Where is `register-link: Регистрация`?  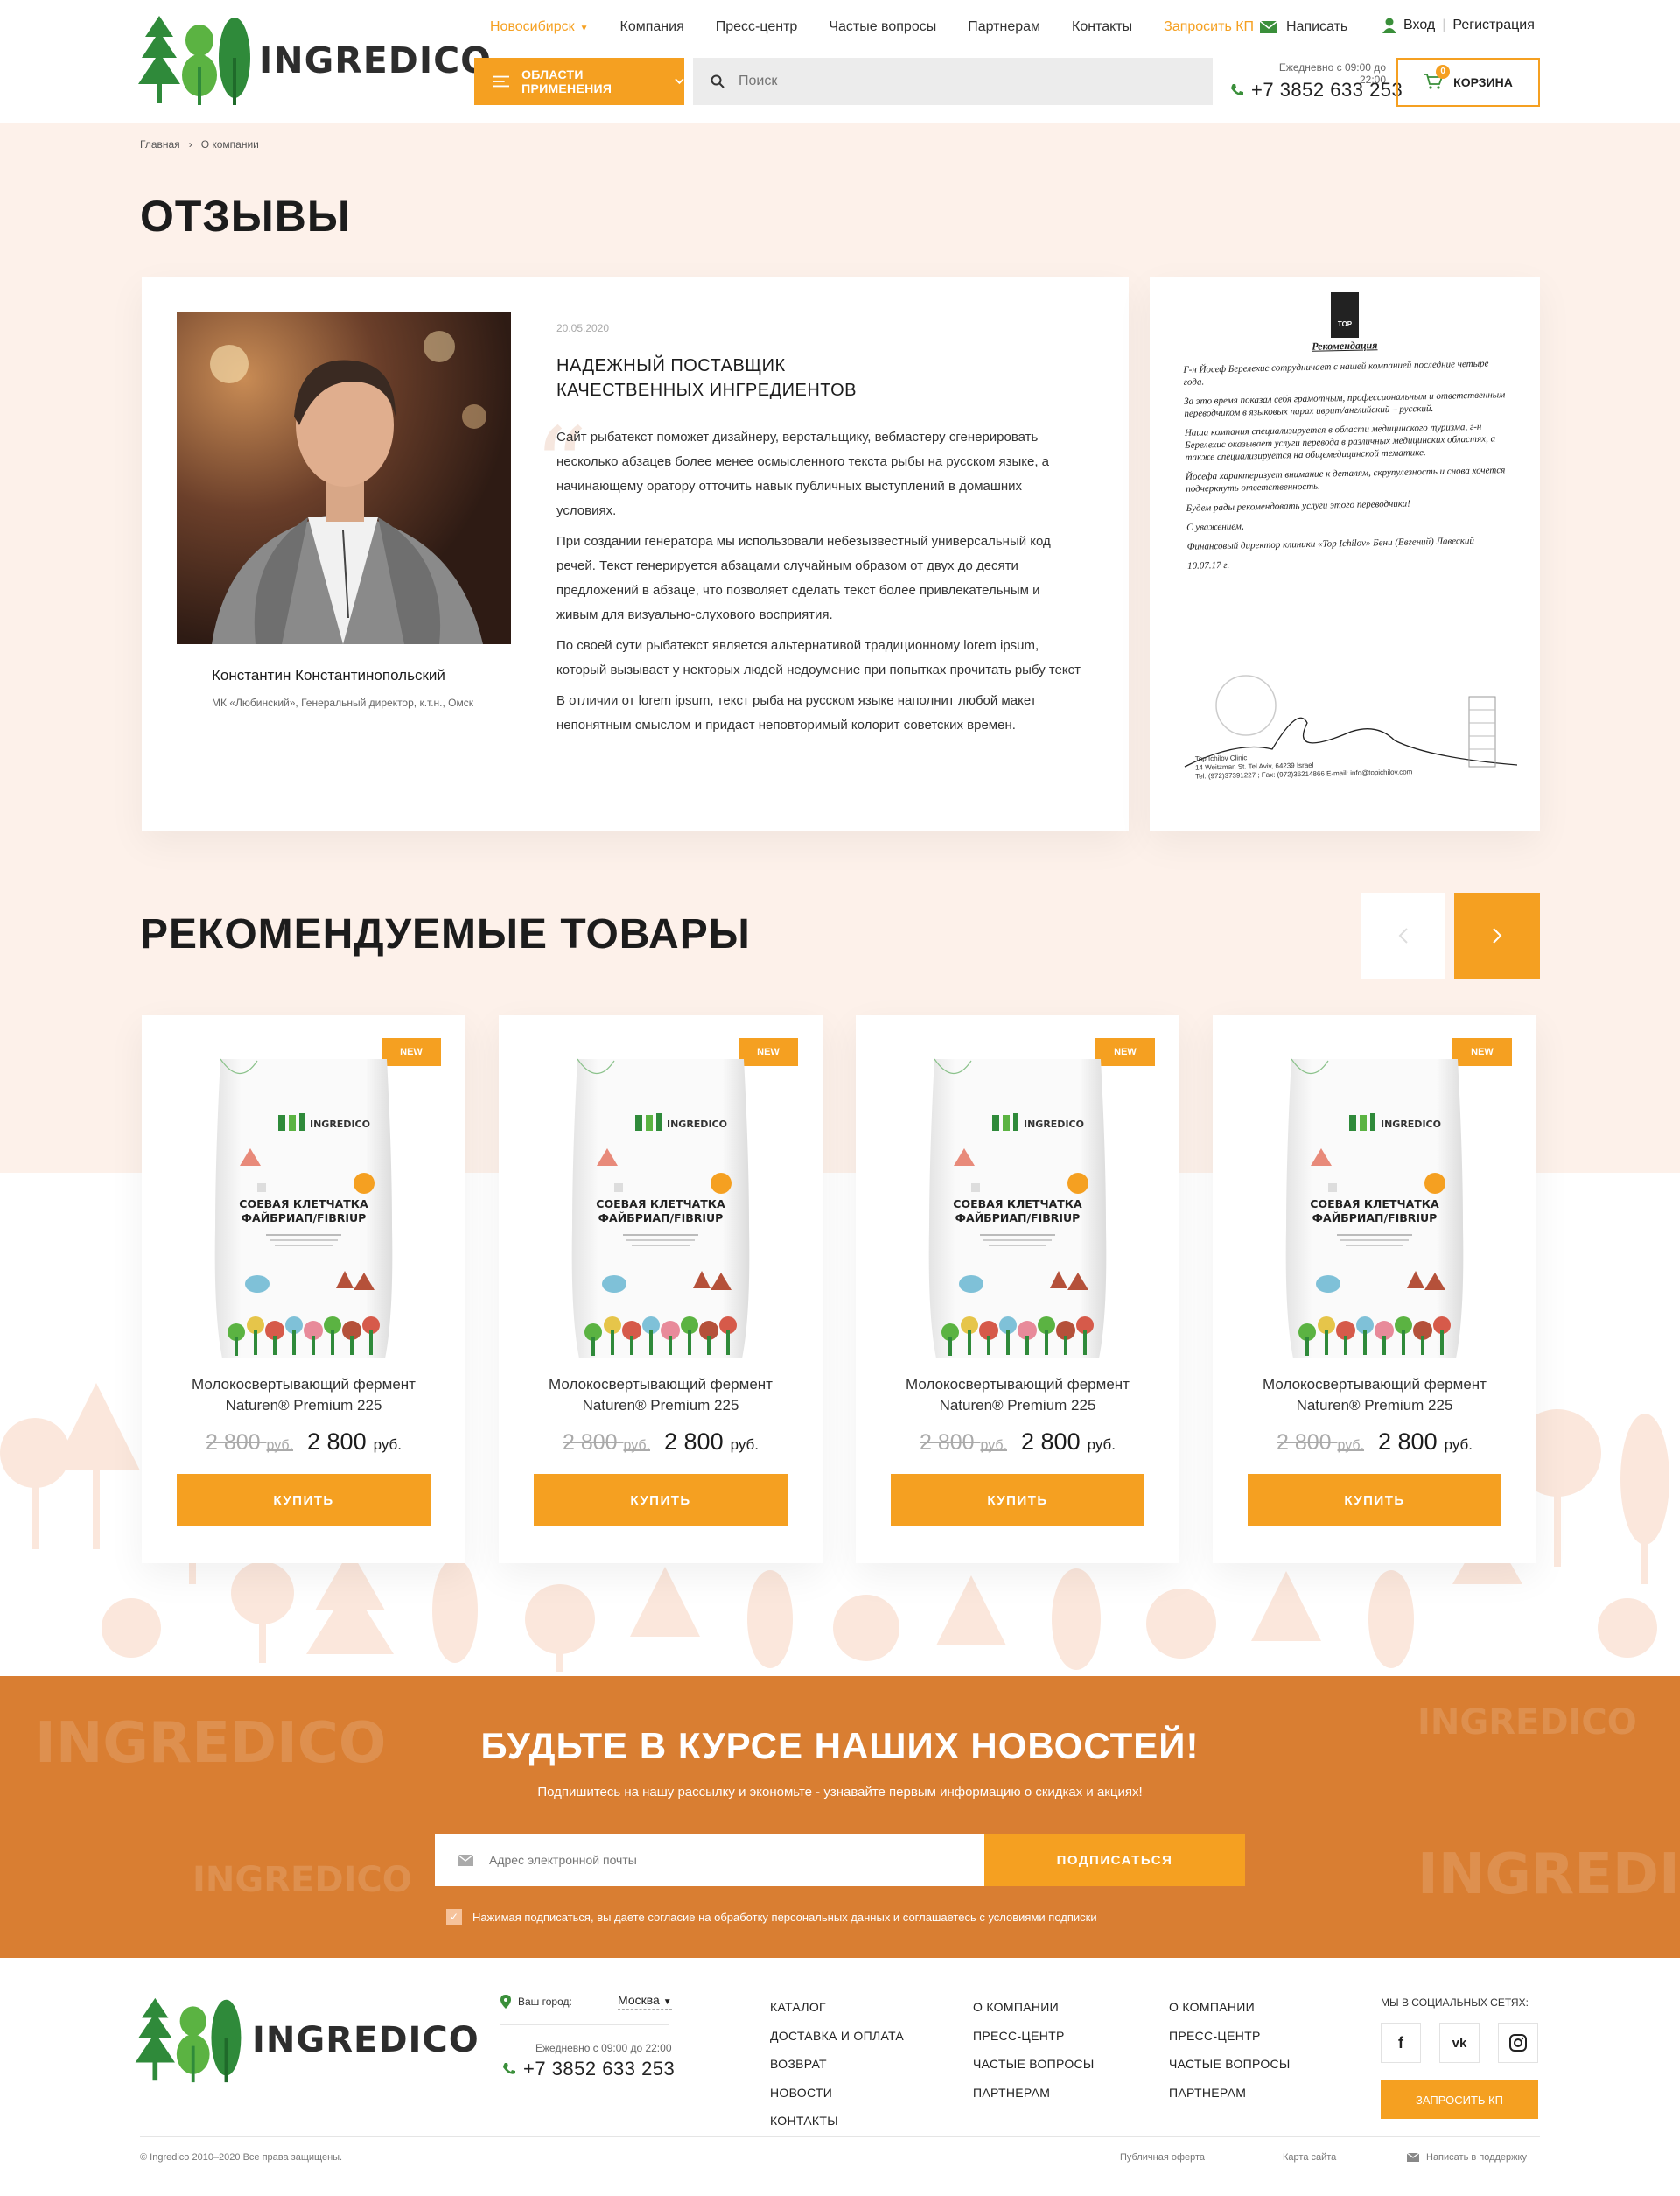
register-link: Регистрация is located at coordinates (1493, 25).